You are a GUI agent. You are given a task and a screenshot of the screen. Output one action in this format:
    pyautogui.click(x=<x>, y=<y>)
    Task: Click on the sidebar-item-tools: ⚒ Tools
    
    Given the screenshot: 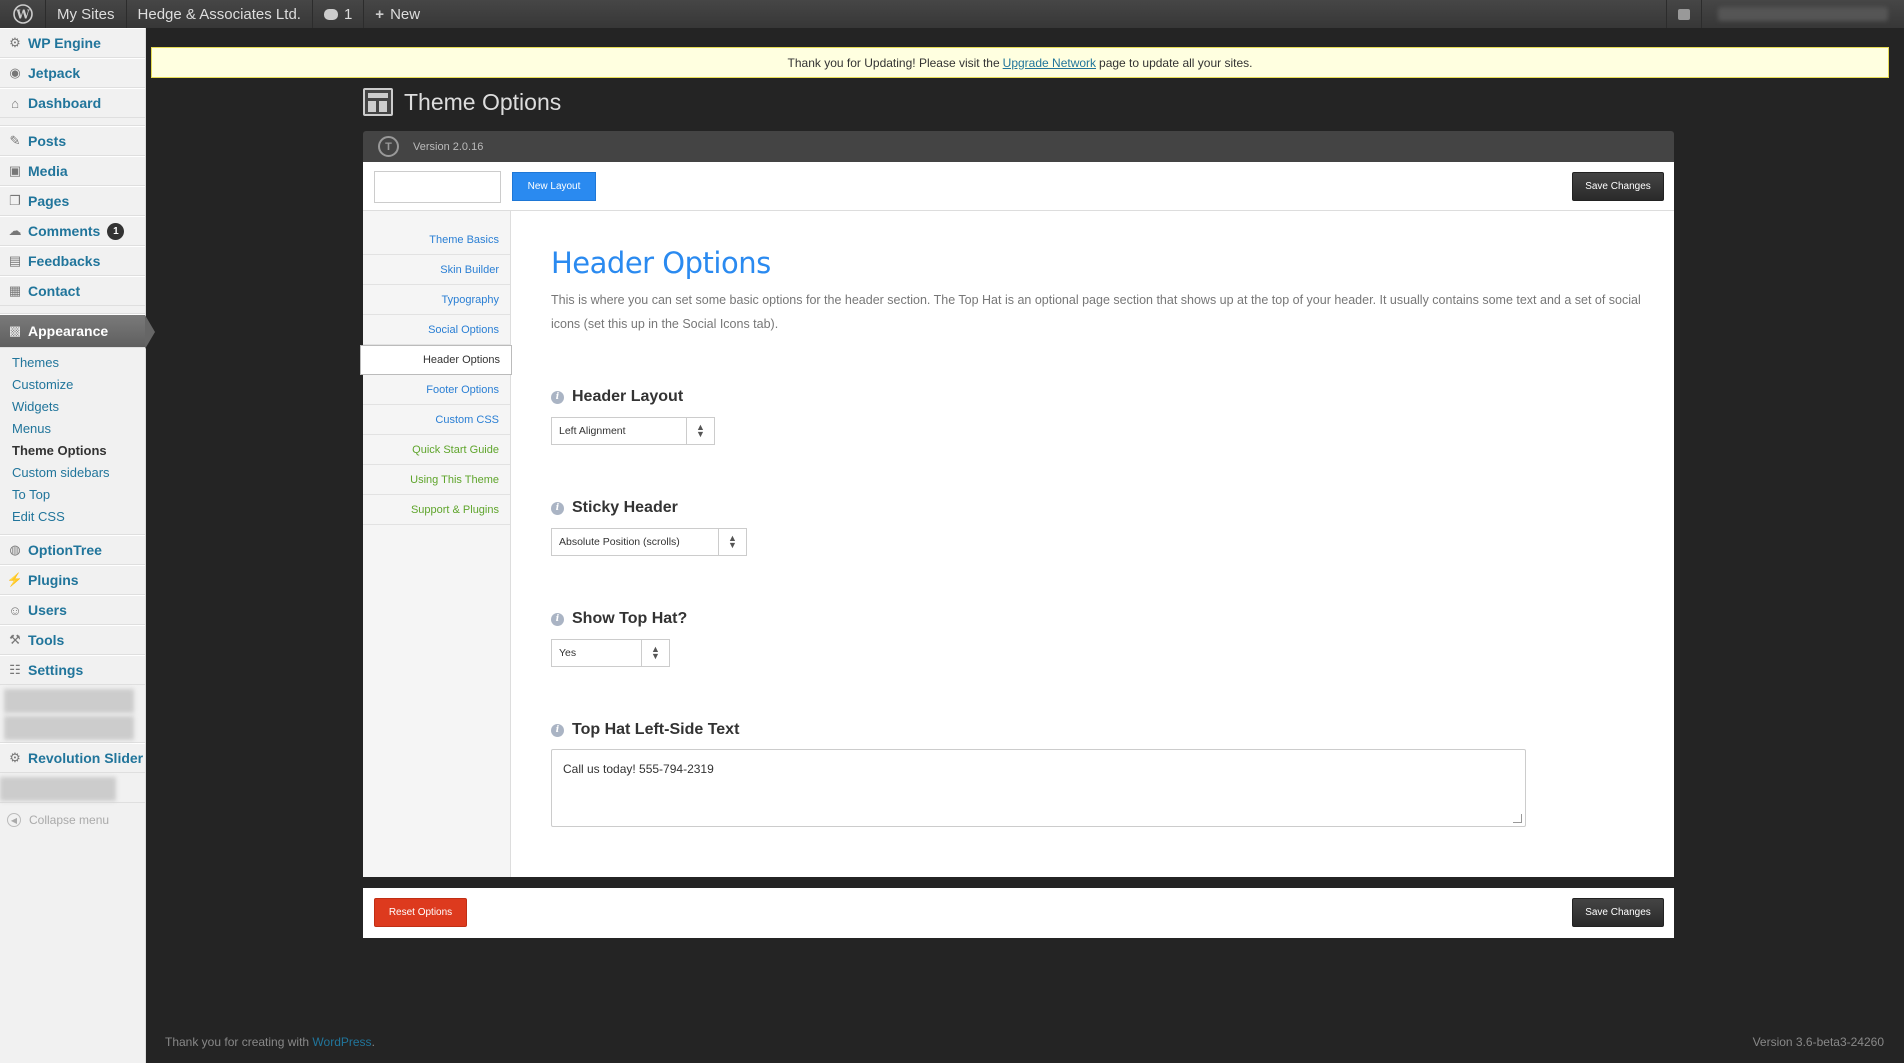 What is the action you would take?
    pyautogui.click(x=72, y=640)
    